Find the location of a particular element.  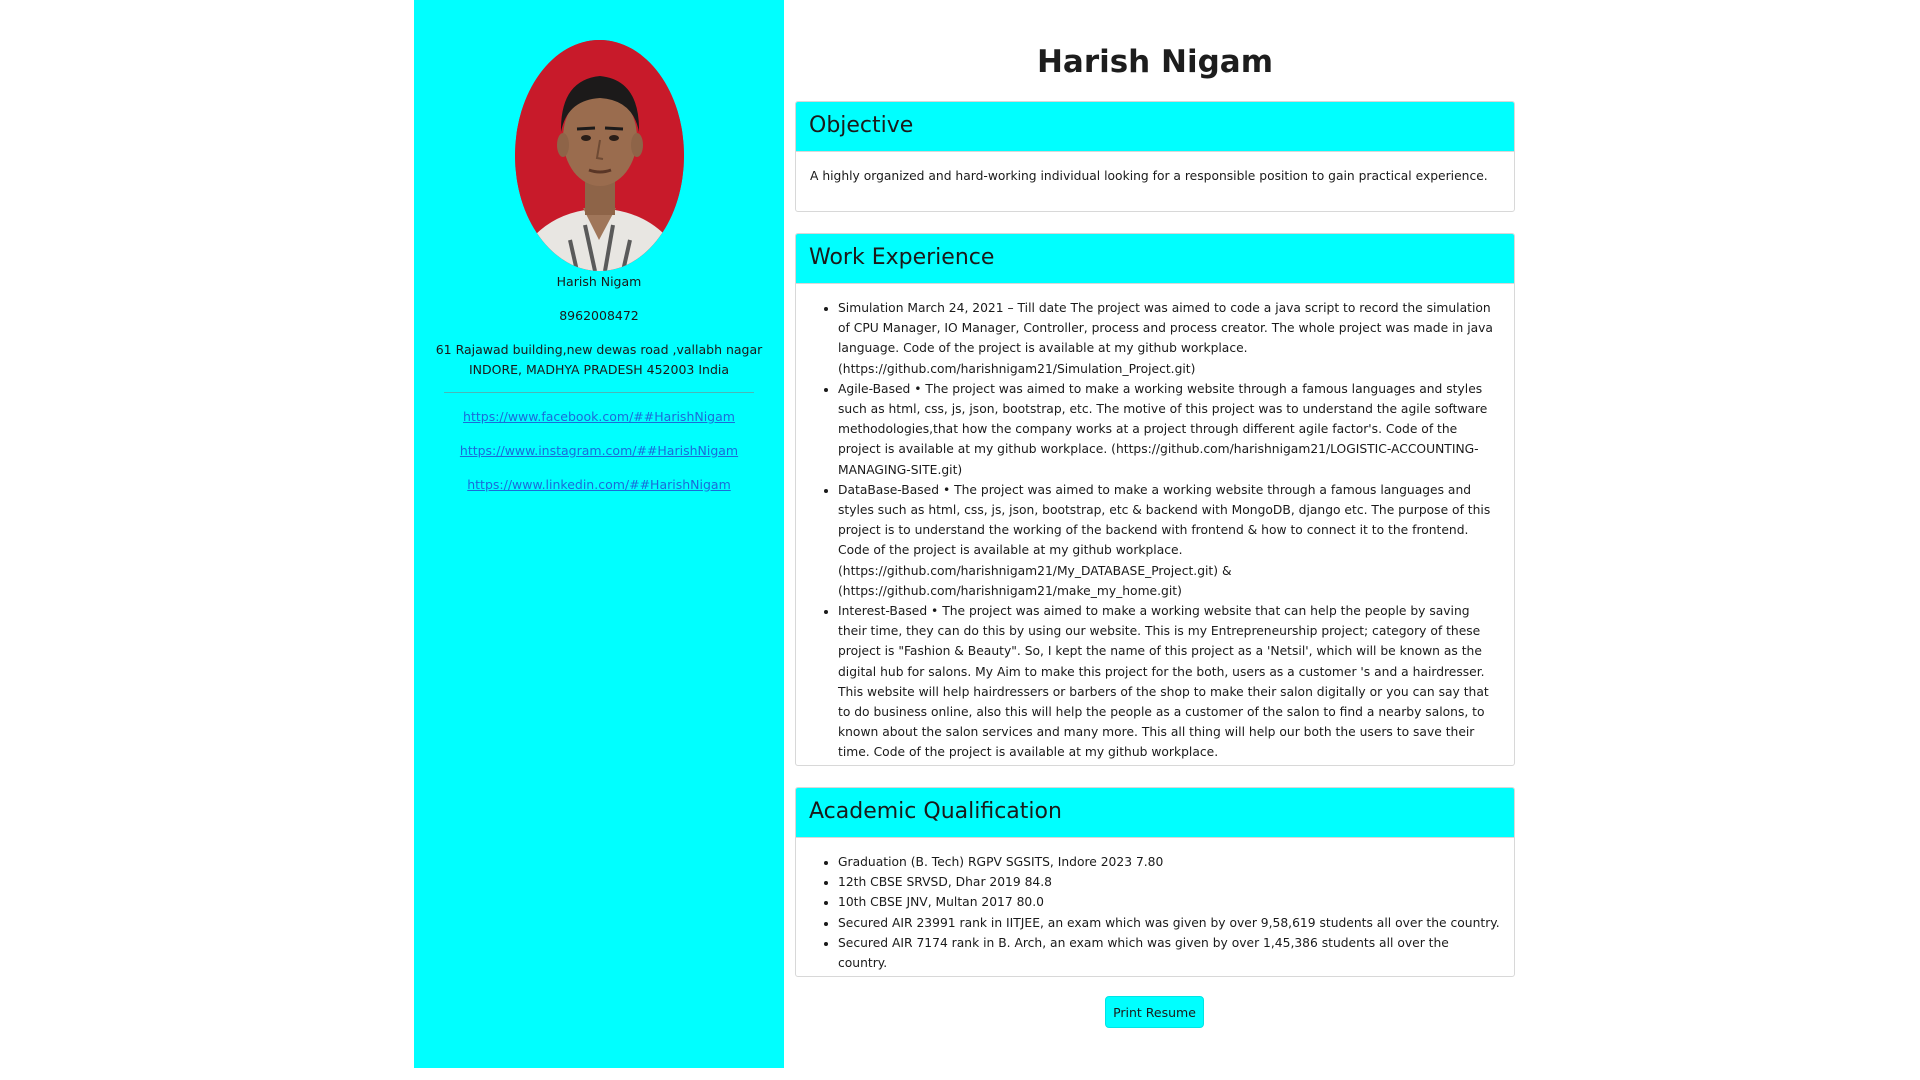

facebook-link: https://www.facebook.com/##HarishNigam is located at coordinates (599, 417).